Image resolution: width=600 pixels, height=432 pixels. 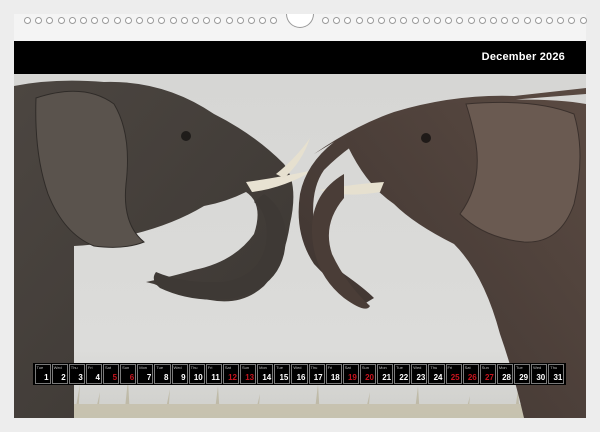 I want to click on day-number: 29, so click(x=524, y=377).